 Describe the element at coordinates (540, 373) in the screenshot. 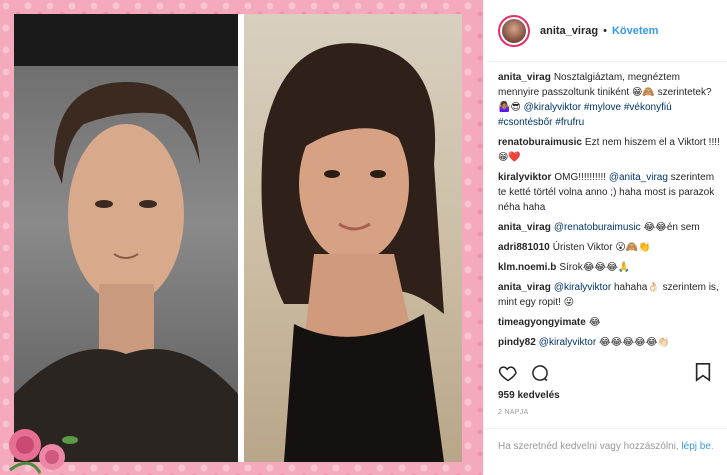

I see `comment-bubble-icon` at that location.